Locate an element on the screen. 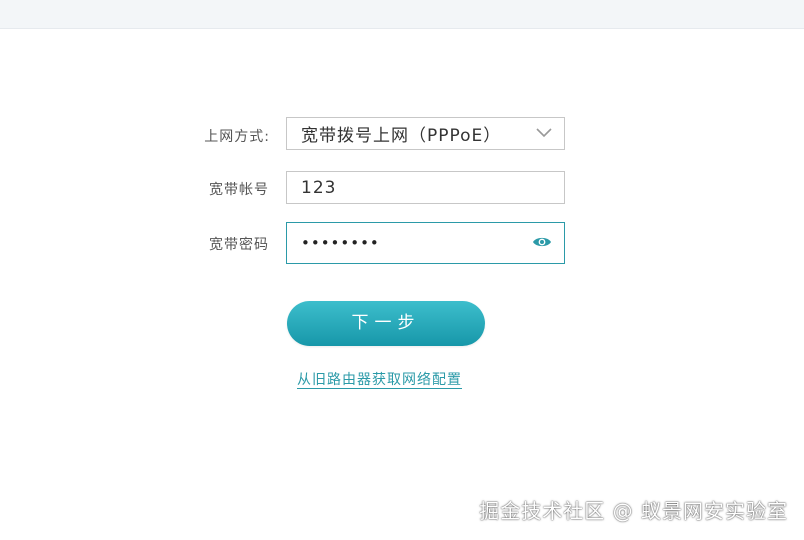 This screenshot has height=540, width=804. top-bar is located at coordinates (402, 14).